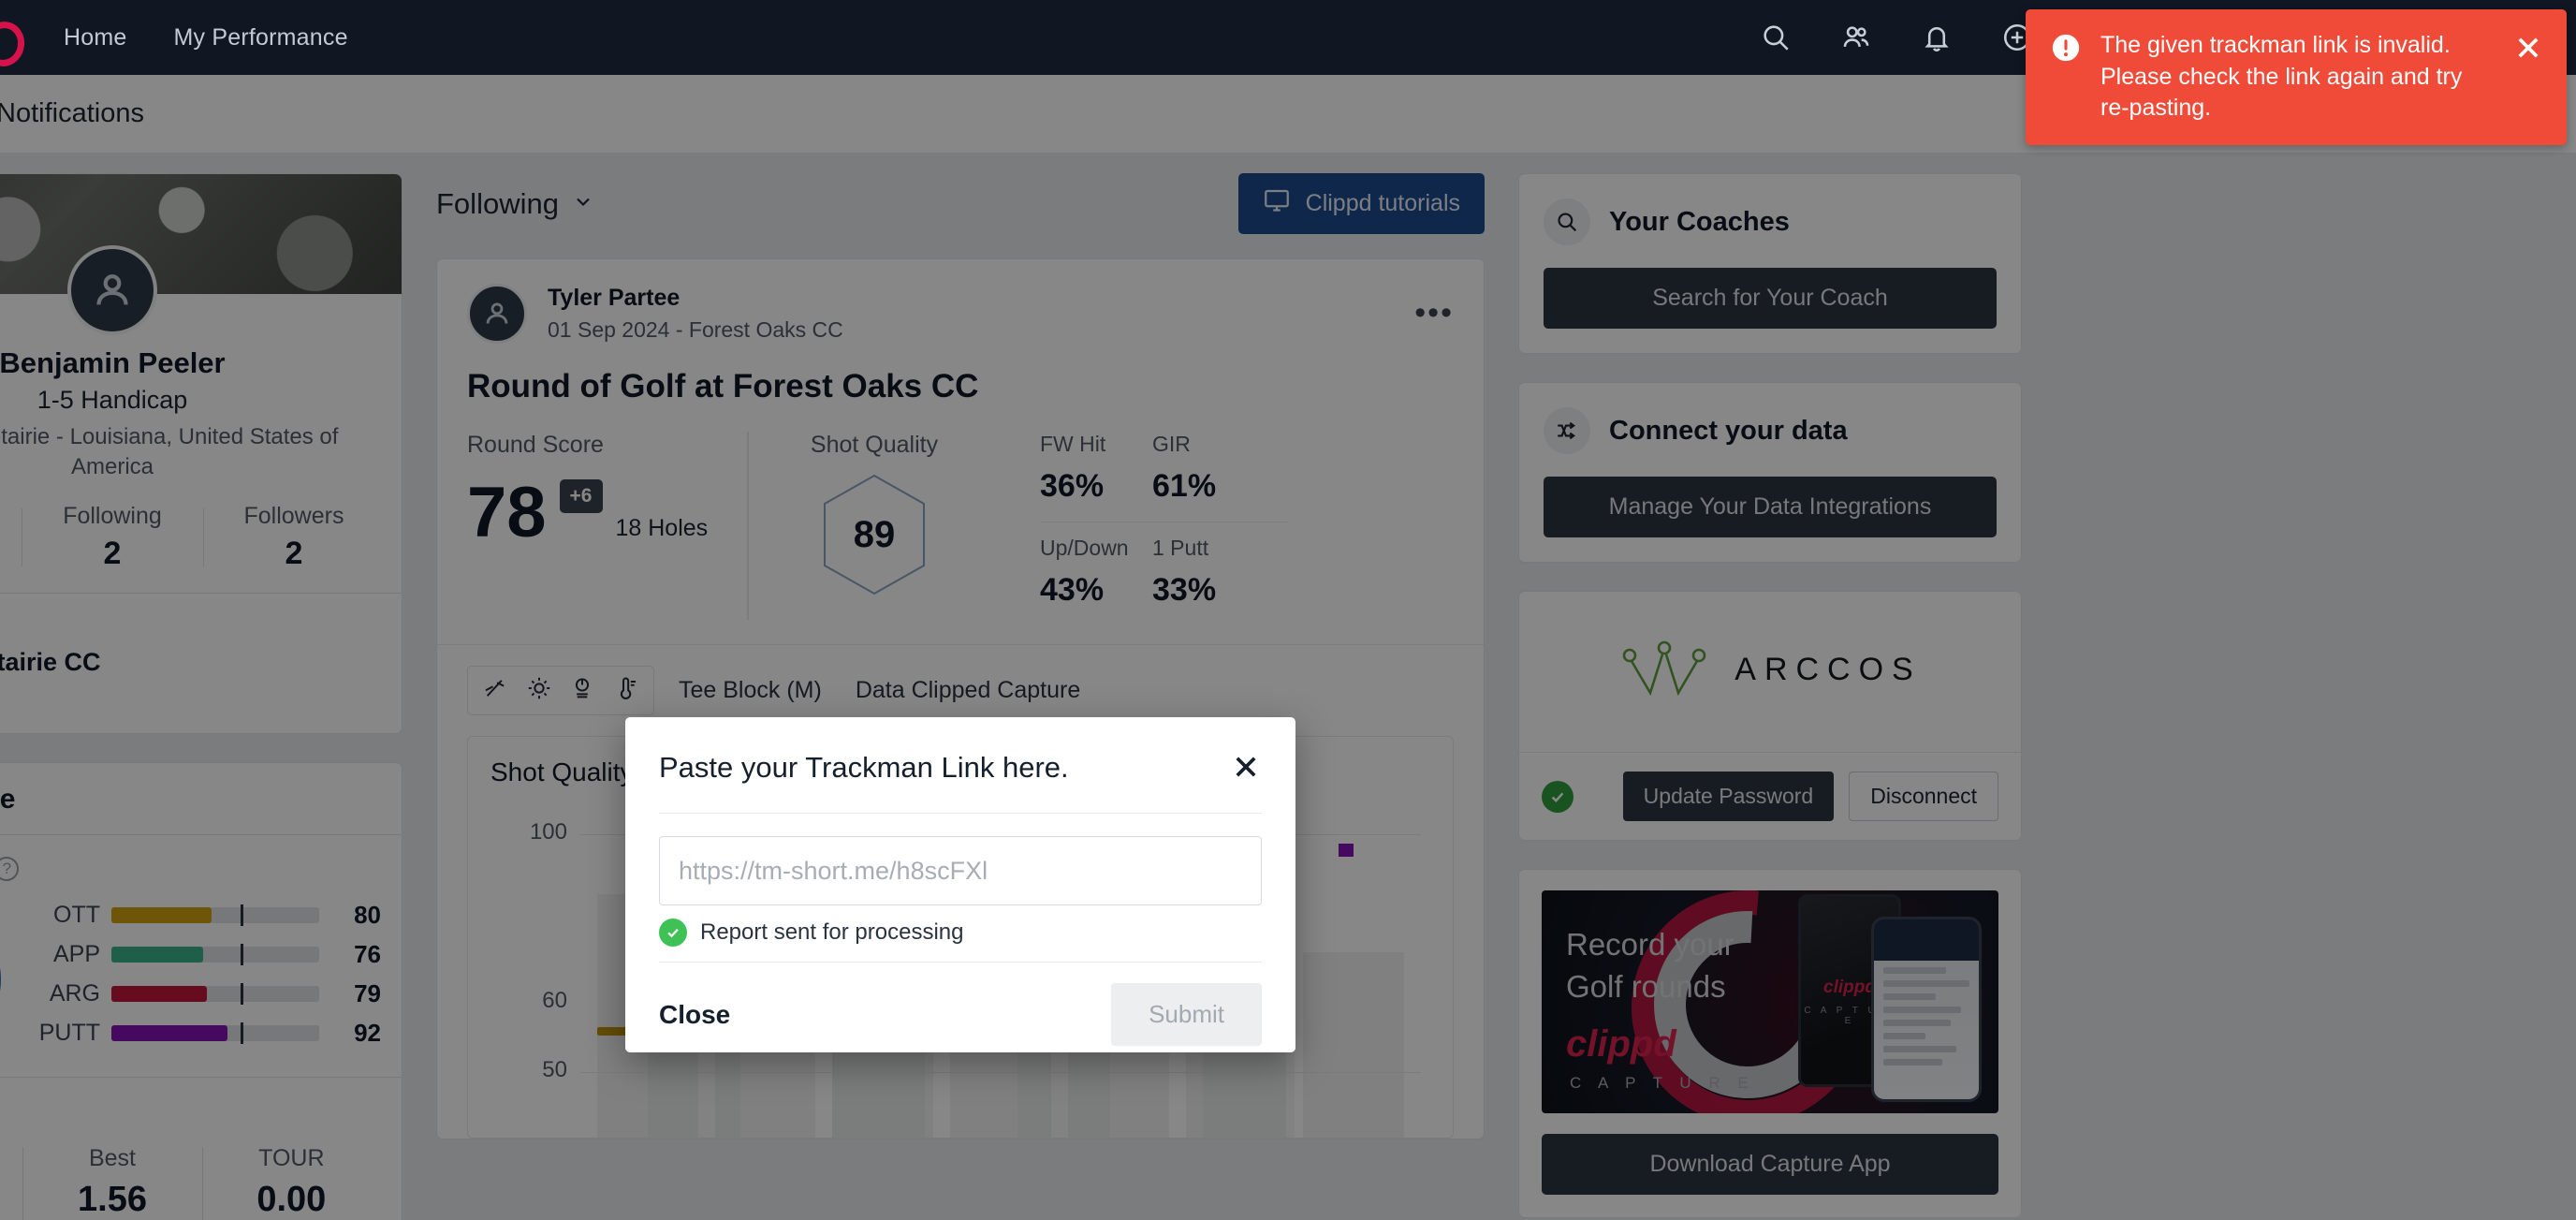 The image size is (2576, 1220). Describe the element at coordinates (507, 513) in the screenshot. I see `round-score-value: 78` at that location.